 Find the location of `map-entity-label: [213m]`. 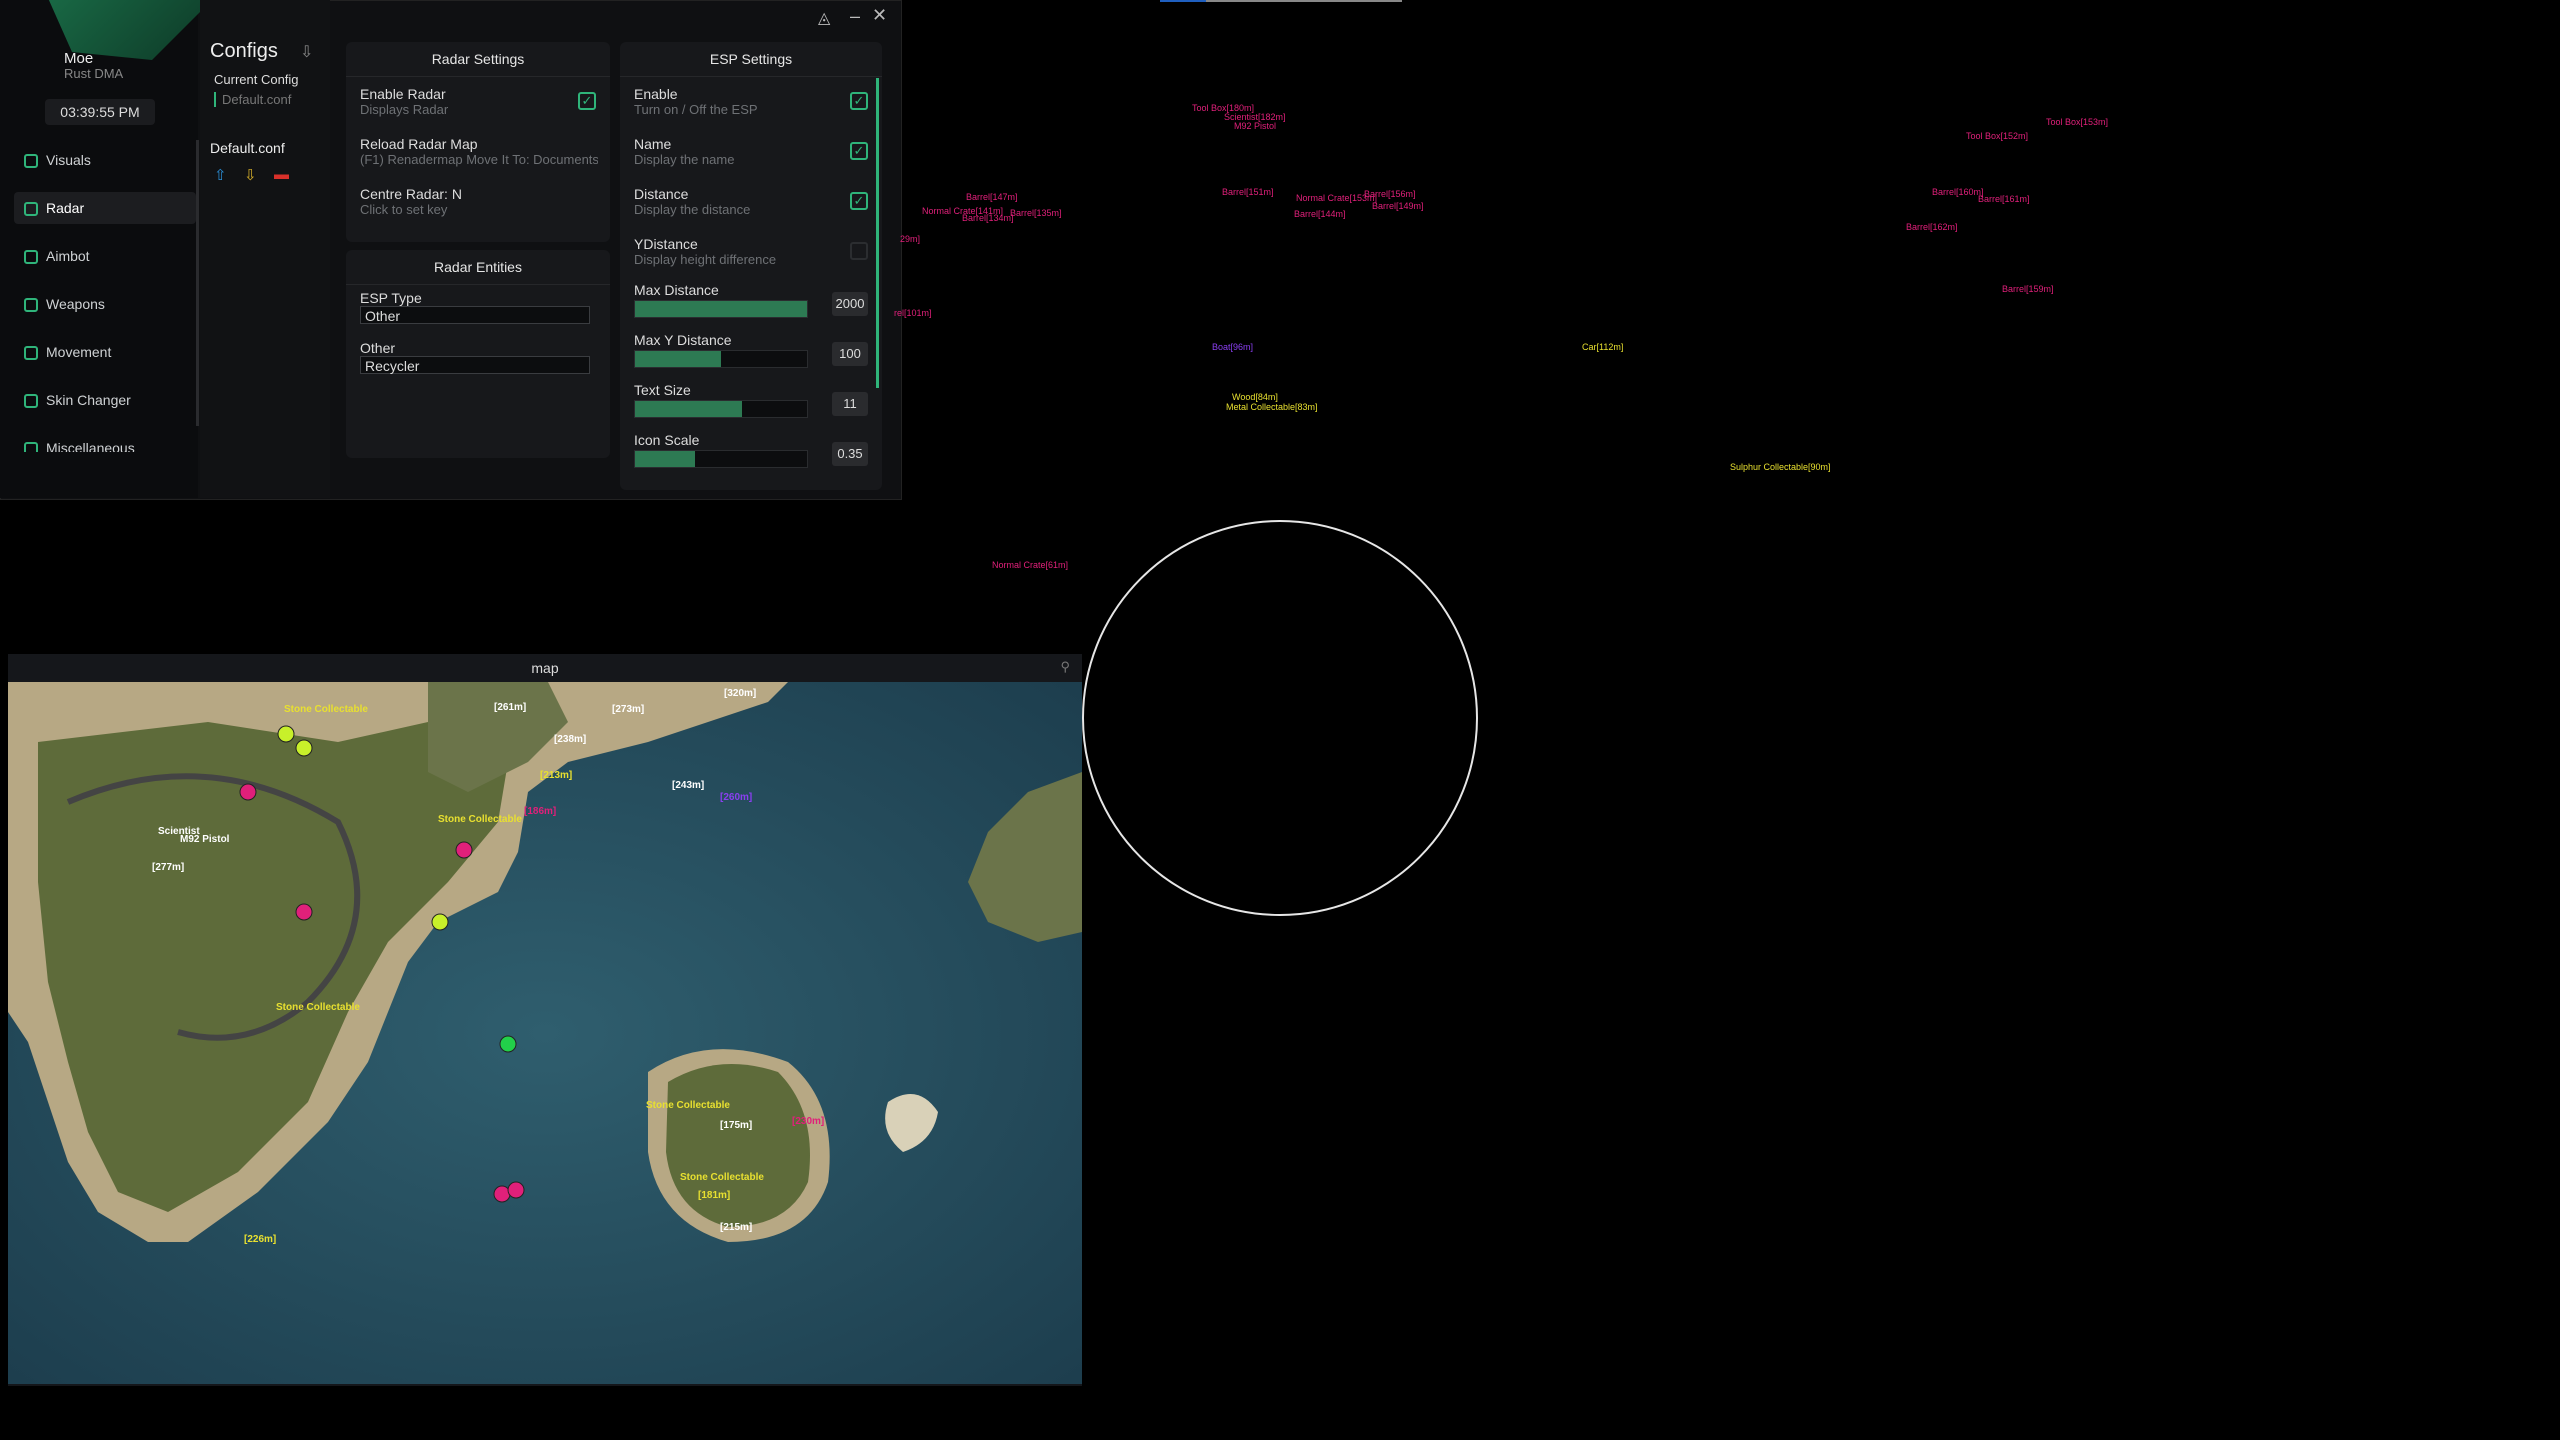

map-entity-label: [213m] is located at coordinates (556, 775).